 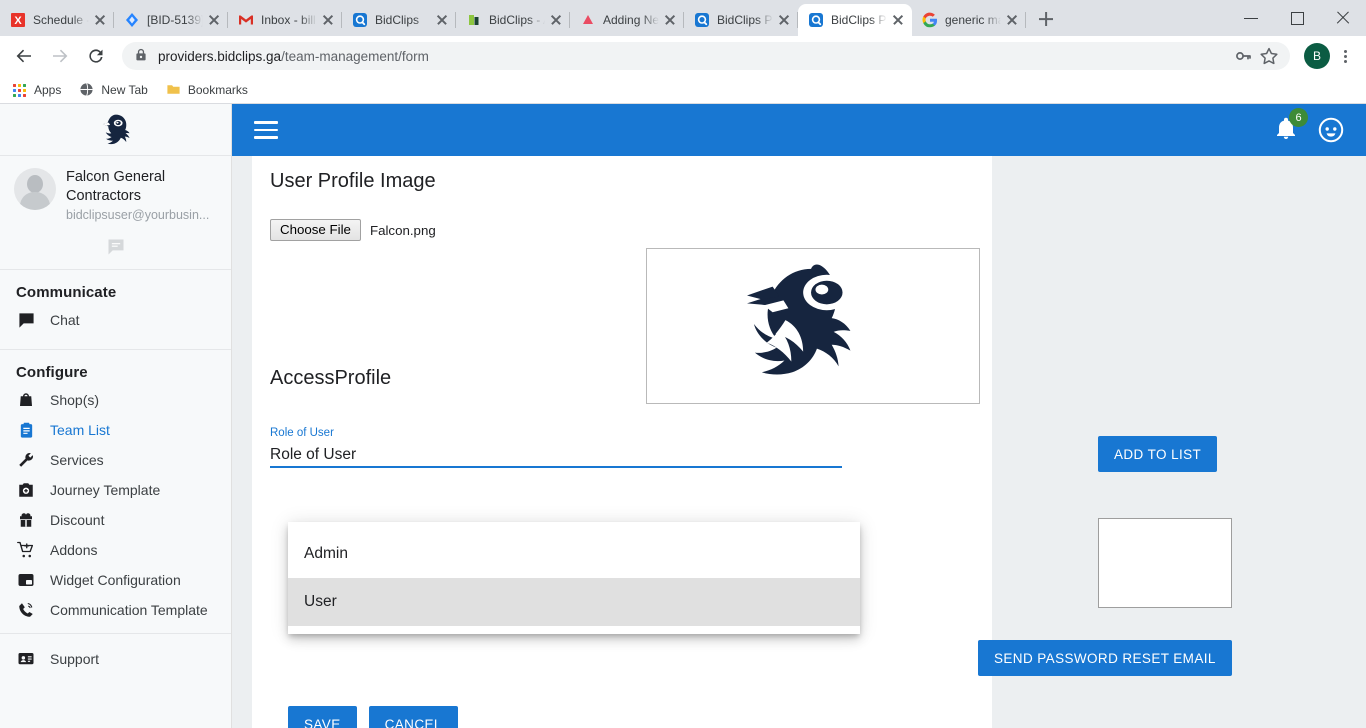 I want to click on user-profile-image-heading: User Profile Image, so click(x=353, y=181).